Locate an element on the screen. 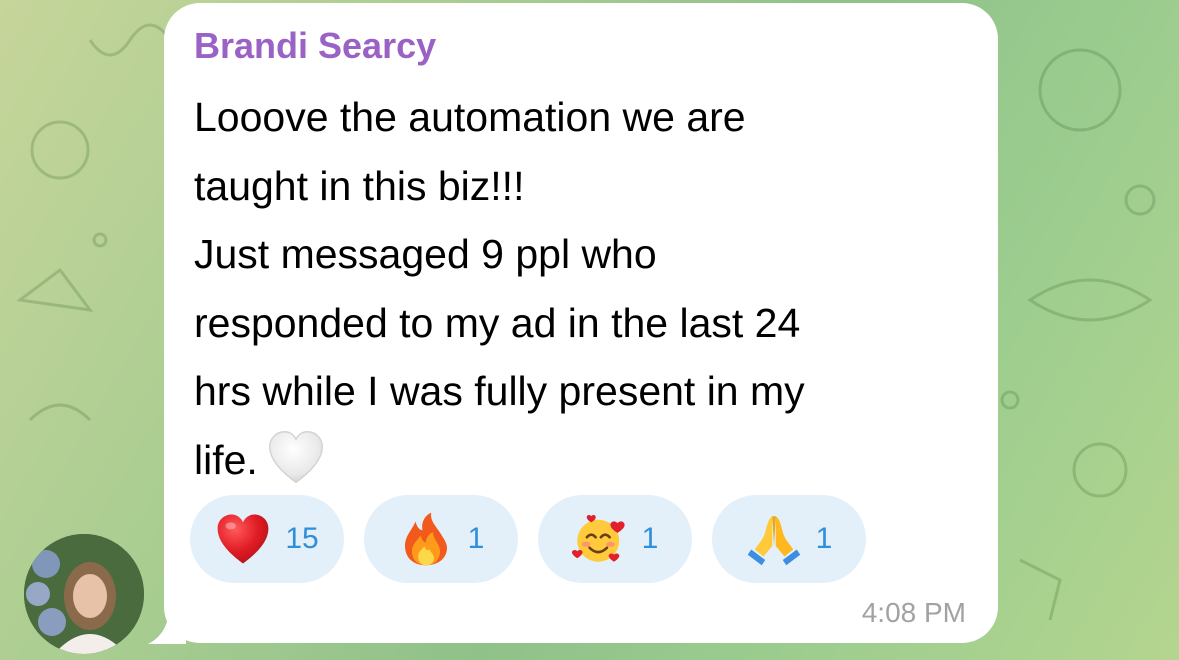 The image size is (1179, 660). sender-name: Brandi Searcy is located at coordinates (581, 46).